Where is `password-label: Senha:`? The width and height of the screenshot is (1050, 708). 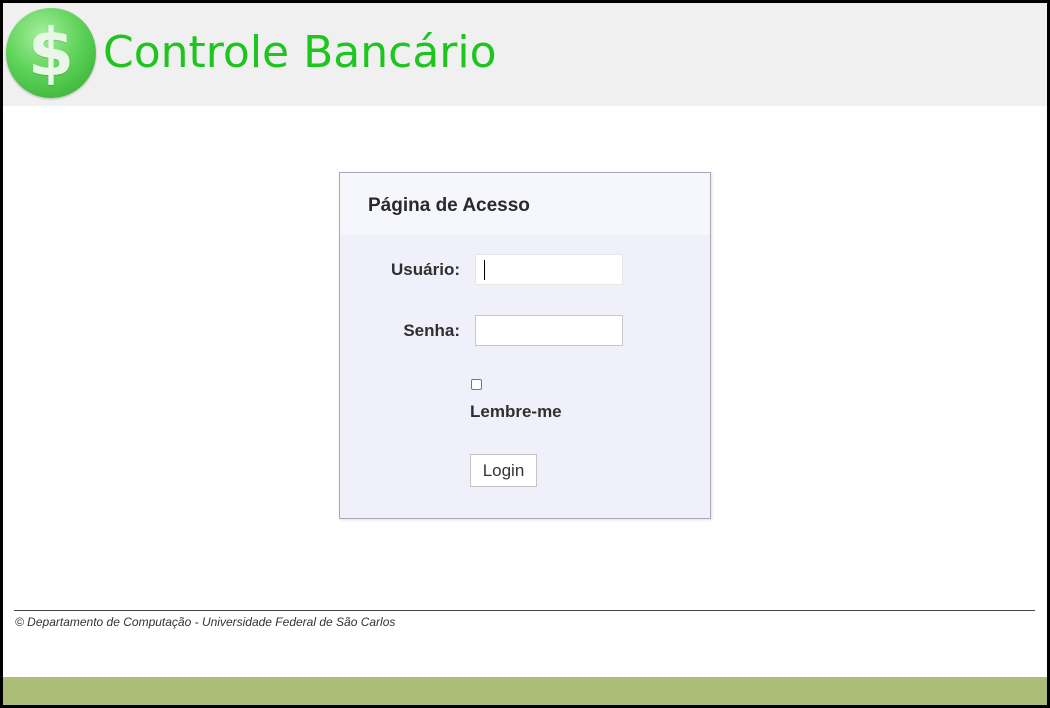 password-label: Senha: is located at coordinates (431, 330).